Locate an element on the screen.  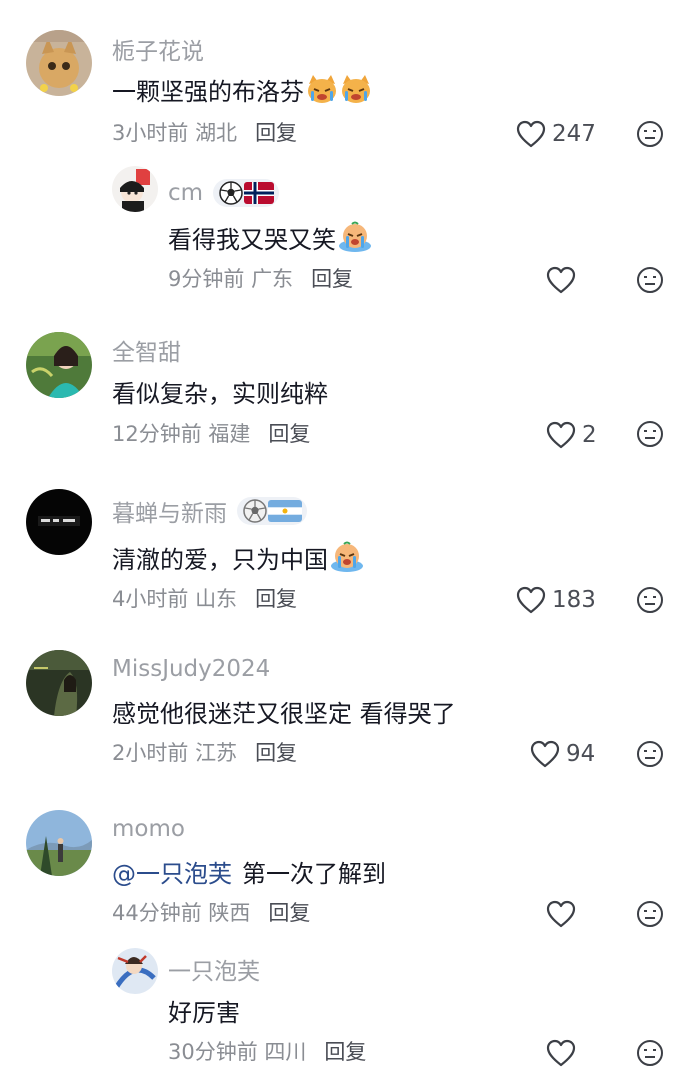
comment-meta: 4小时前 山东 回复 is located at coordinates (204, 598).